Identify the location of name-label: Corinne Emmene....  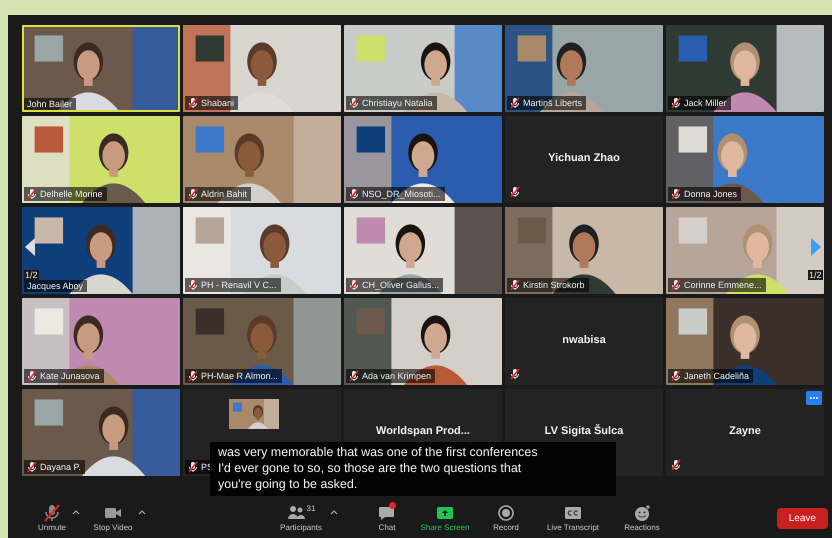
(717, 285).